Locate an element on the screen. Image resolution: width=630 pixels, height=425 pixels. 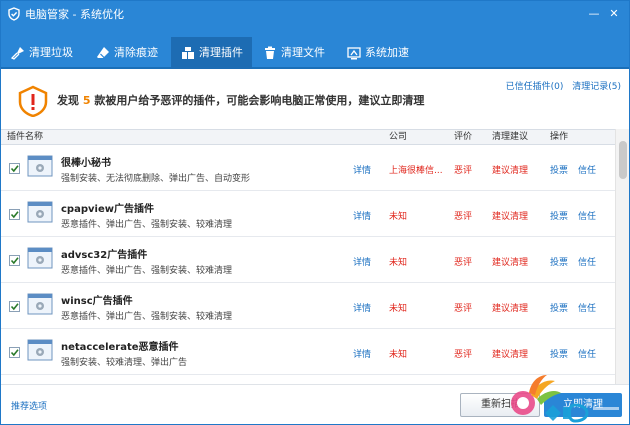
tab-label: 清理文件 is located at coordinates (303, 52).